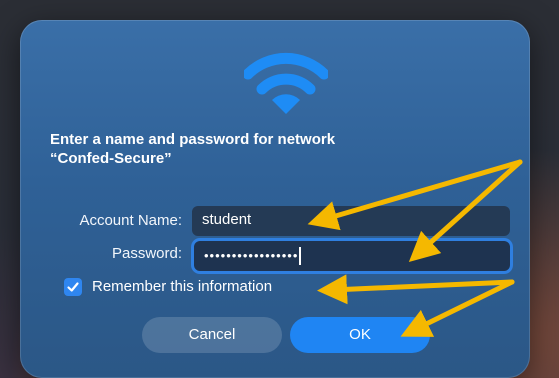 The height and width of the screenshot is (378, 559). I want to click on password-dots: •••••••••••••••••, so click(251, 255).